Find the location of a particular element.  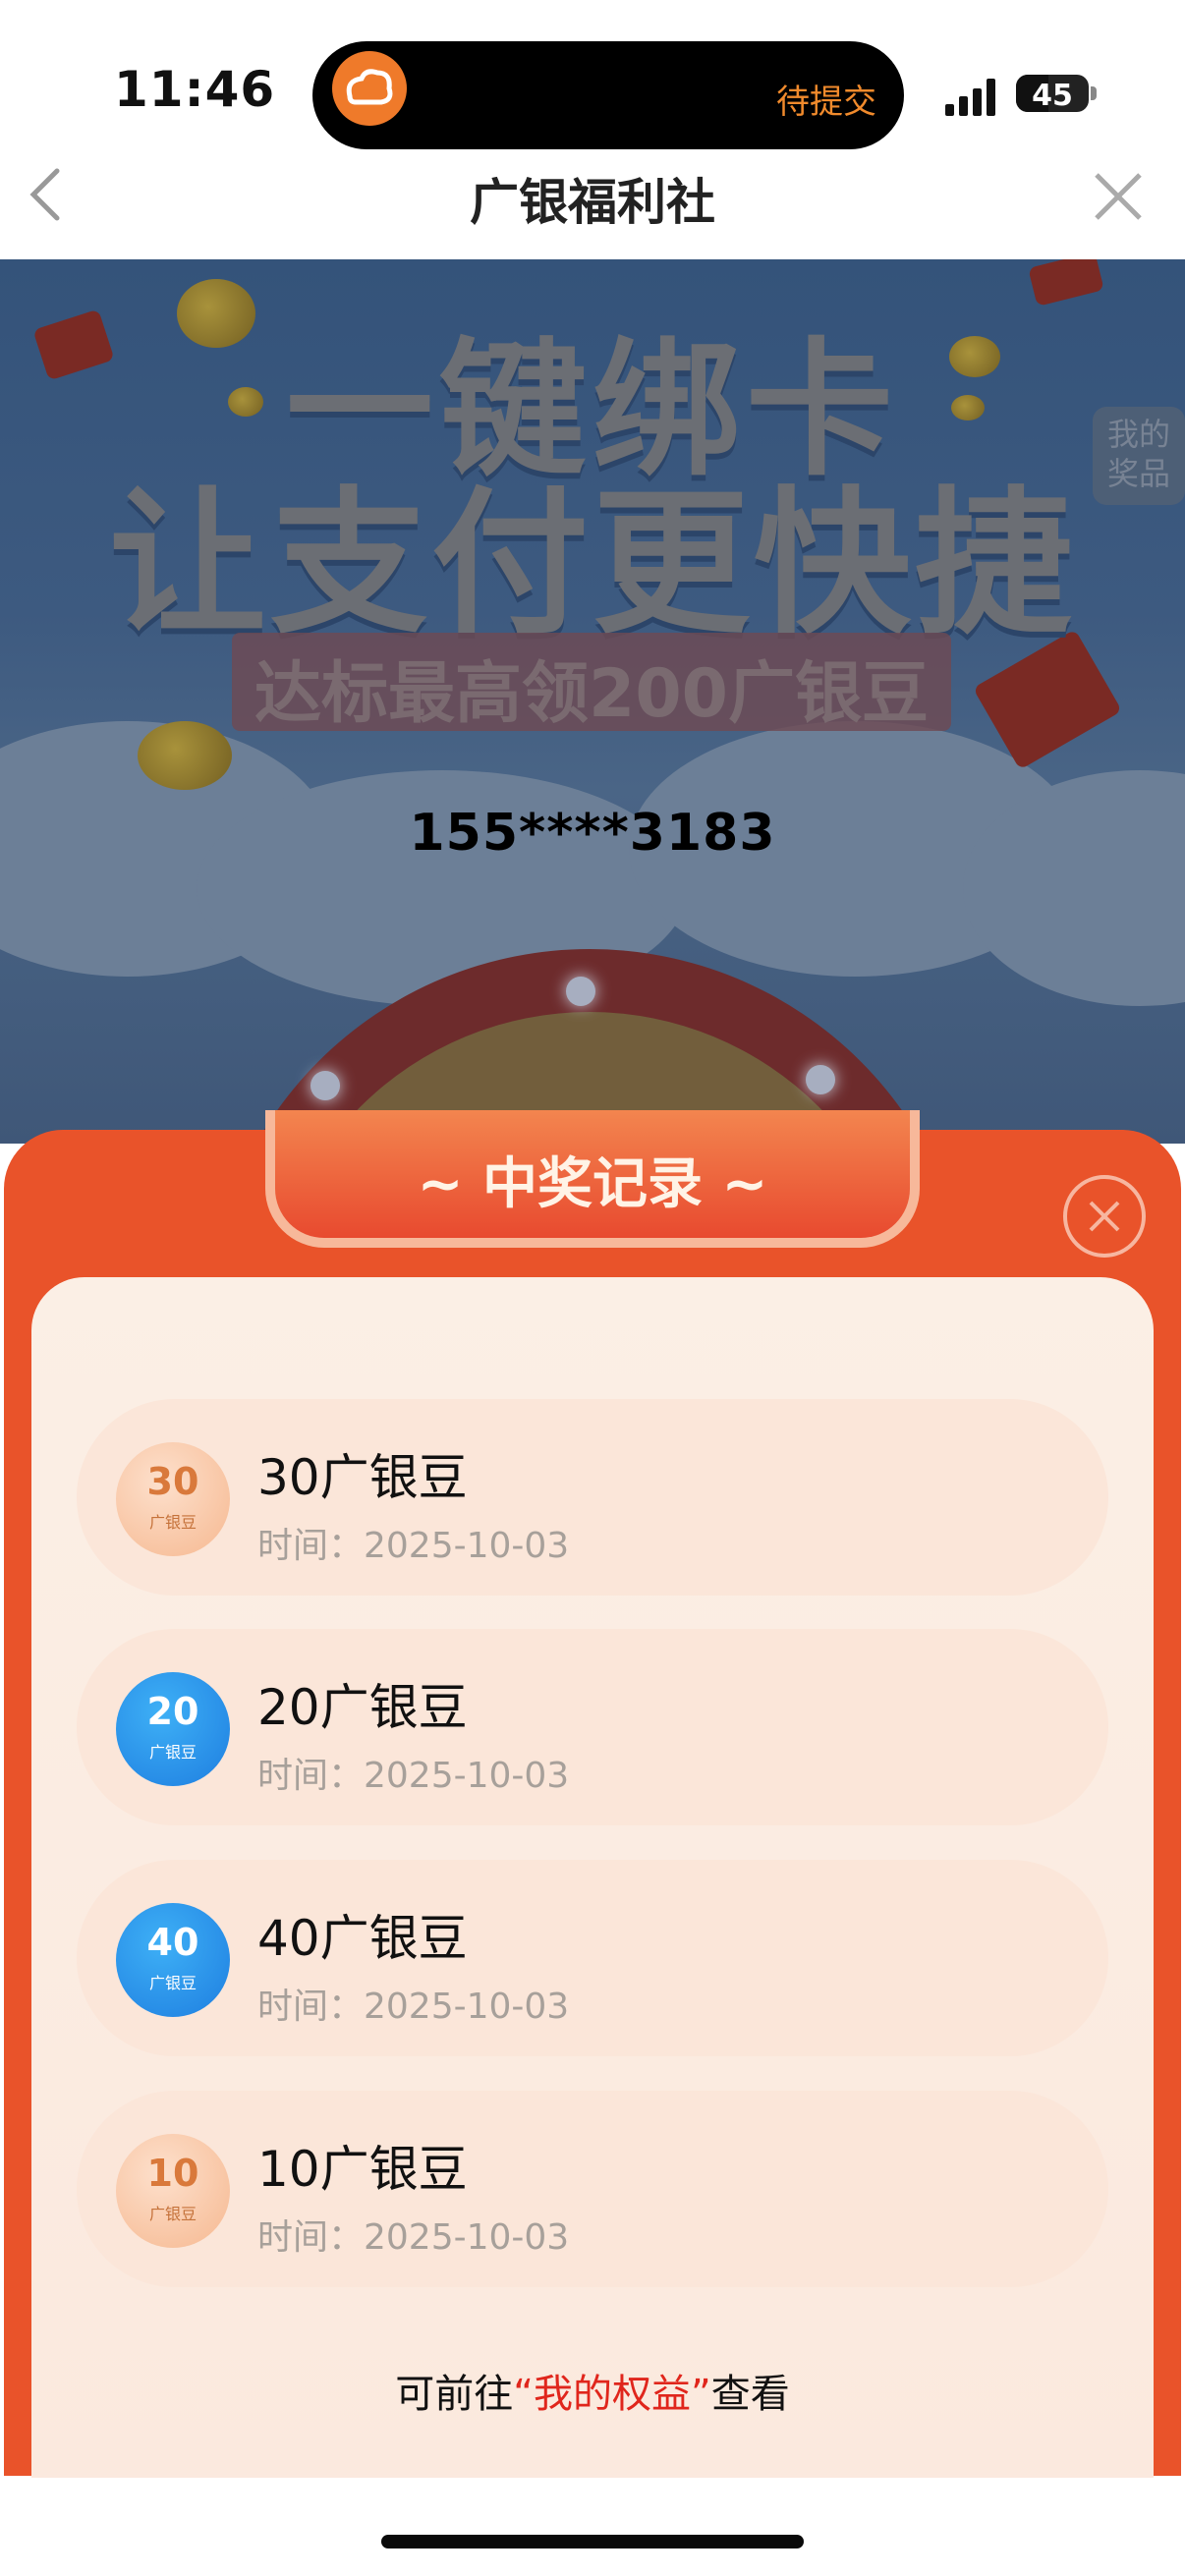

modal-title: ~ 中奖记录 ~ is located at coordinates (592, 1184).